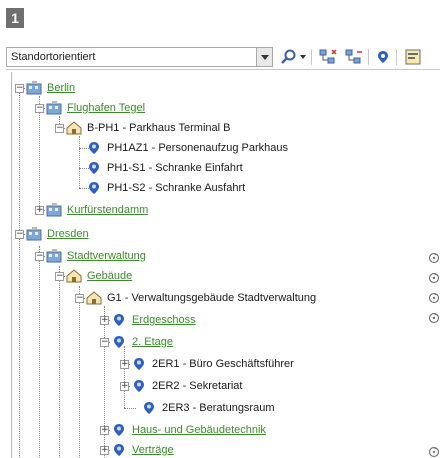 Image resolution: width=440 pixels, height=458 pixels. Describe the element at coordinates (264, 57) in the screenshot. I see `dropdown-arrow-icon` at that location.